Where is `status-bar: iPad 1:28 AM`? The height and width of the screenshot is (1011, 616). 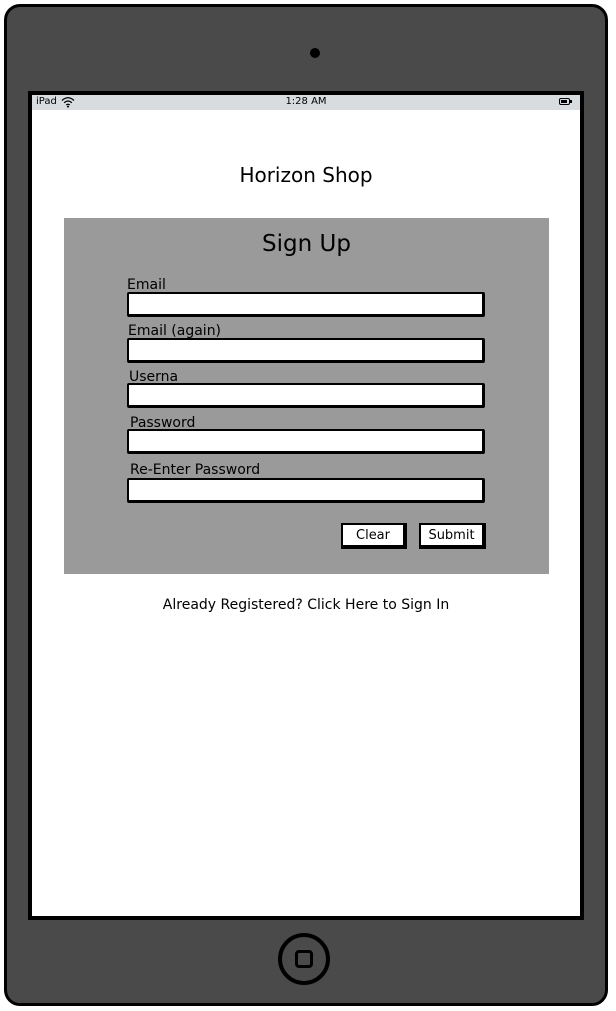
status-bar: iPad 1:28 AM is located at coordinates (306, 102).